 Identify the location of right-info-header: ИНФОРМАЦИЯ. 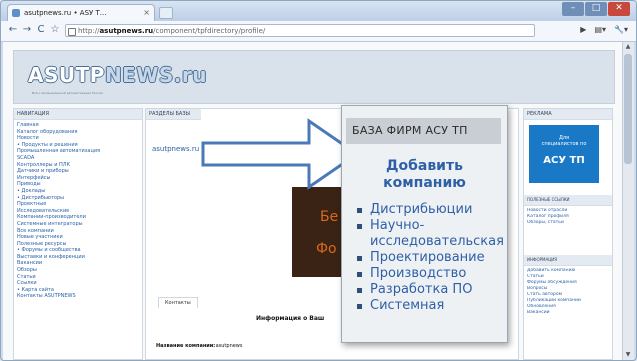
(568, 260).